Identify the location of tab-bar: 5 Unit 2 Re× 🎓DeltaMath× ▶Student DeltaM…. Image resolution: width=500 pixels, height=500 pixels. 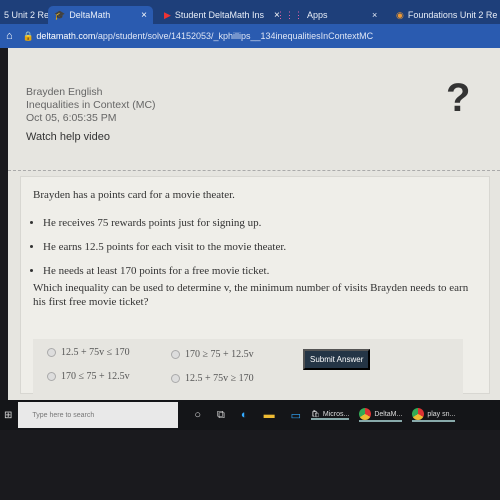
(250, 12).